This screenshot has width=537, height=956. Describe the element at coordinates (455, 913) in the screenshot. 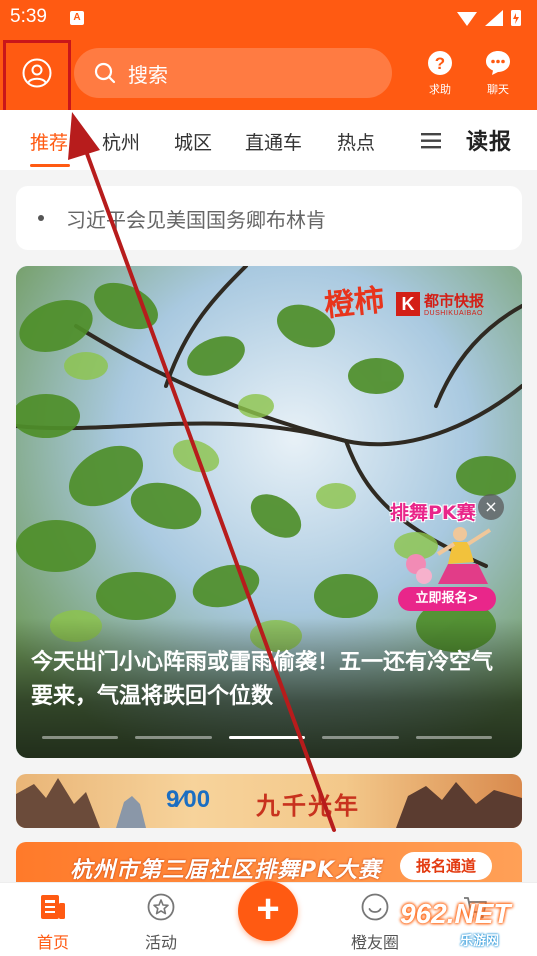

I see `watermark-number: 962.NET` at that location.